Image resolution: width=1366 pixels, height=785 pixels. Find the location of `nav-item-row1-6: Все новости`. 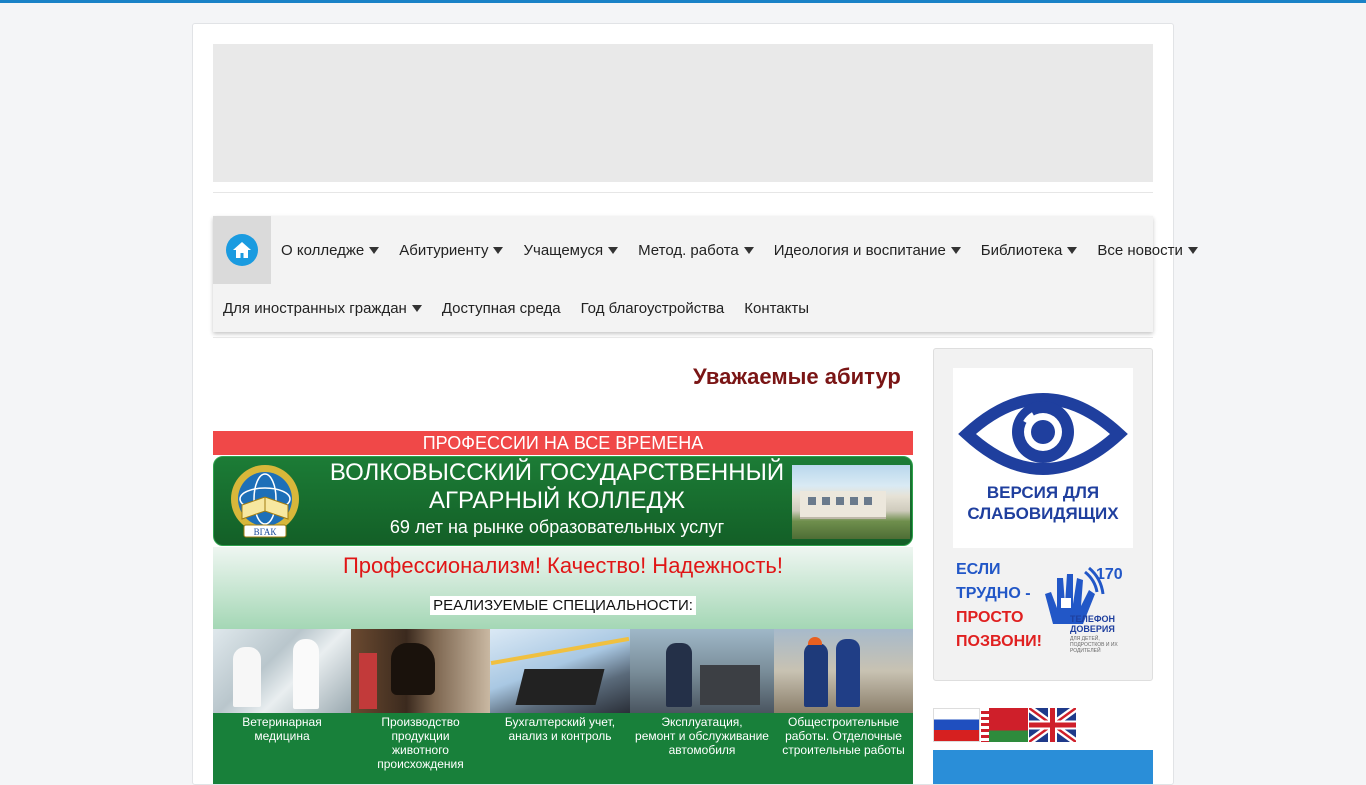

nav-item-row1-6: Все новости is located at coordinates (1147, 250).